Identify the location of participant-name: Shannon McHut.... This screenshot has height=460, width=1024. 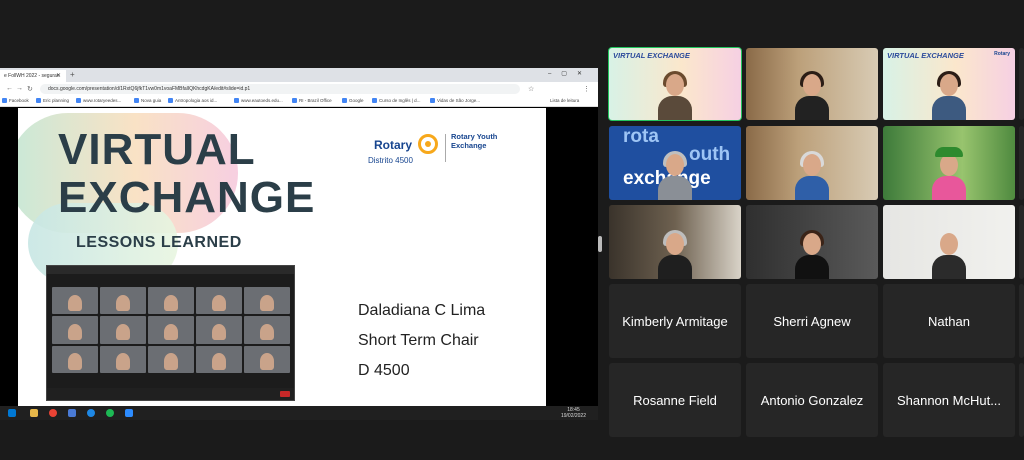
(949, 400).